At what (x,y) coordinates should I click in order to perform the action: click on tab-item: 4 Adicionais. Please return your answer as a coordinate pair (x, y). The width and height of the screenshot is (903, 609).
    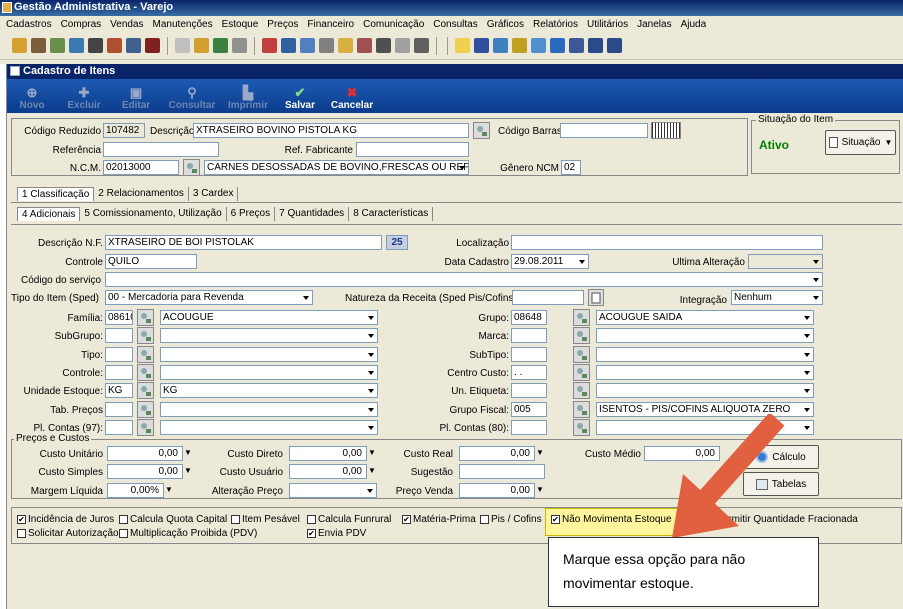
    Looking at the image, I should click on (49, 214).